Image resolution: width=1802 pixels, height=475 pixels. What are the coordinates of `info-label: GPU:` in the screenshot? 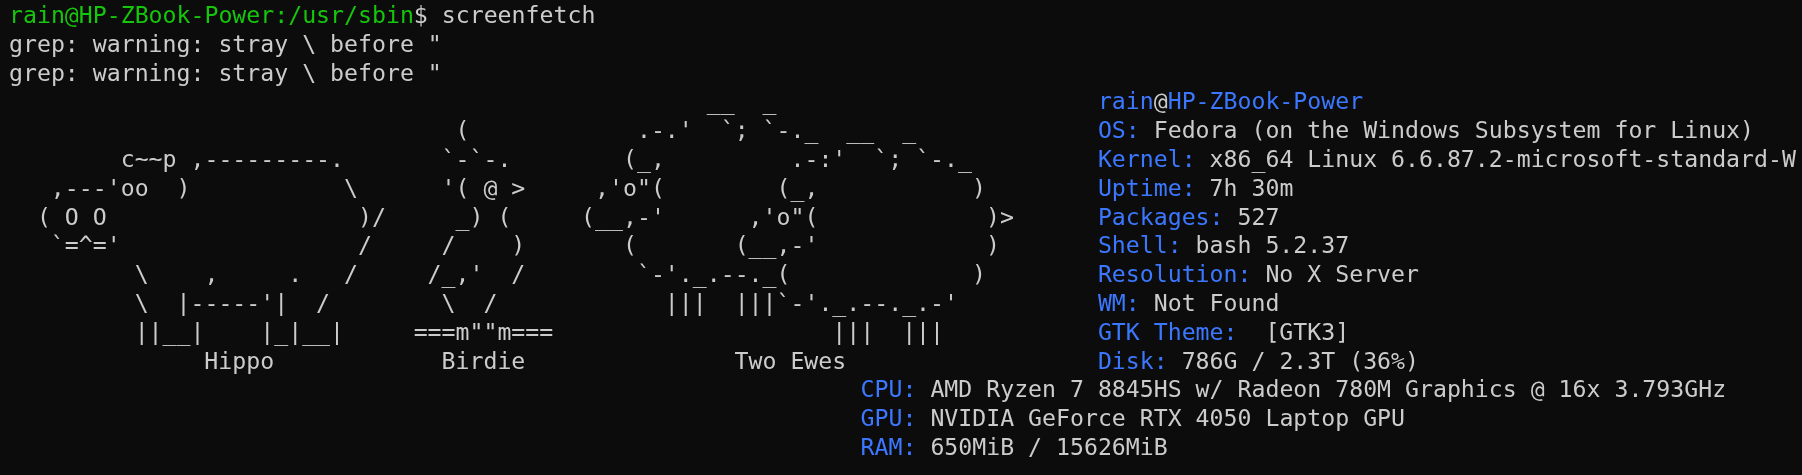 It's located at (888, 418).